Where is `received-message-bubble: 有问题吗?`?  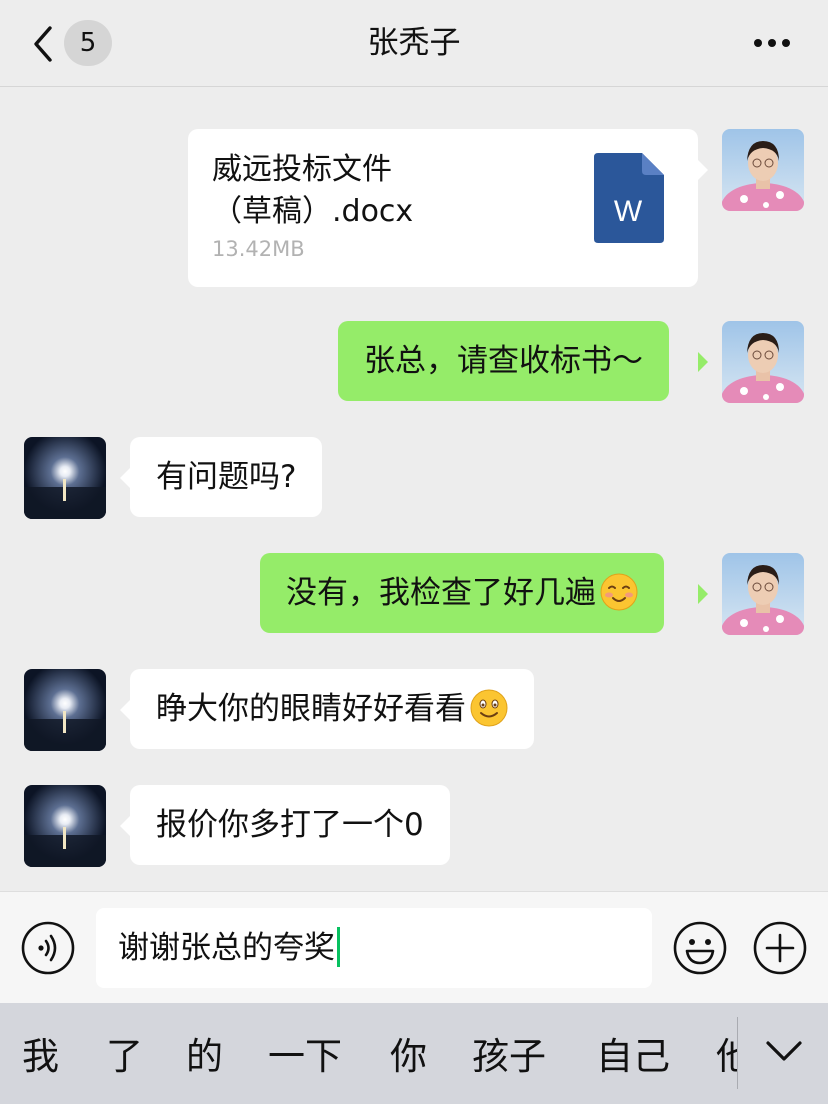 received-message-bubble: 有问题吗? is located at coordinates (226, 477).